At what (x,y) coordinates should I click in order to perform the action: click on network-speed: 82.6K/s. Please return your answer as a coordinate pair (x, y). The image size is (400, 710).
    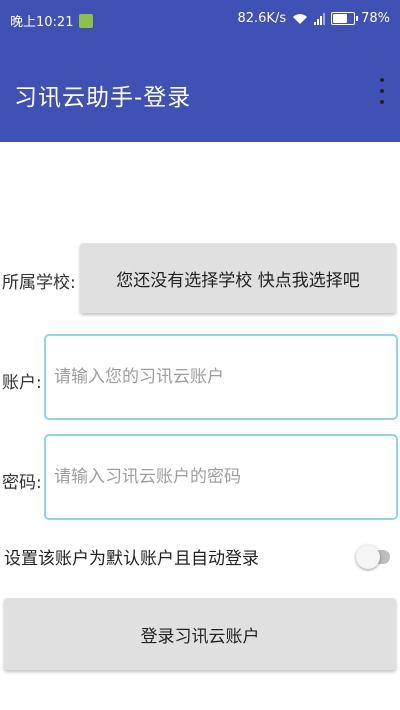
    Looking at the image, I should click on (262, 18).